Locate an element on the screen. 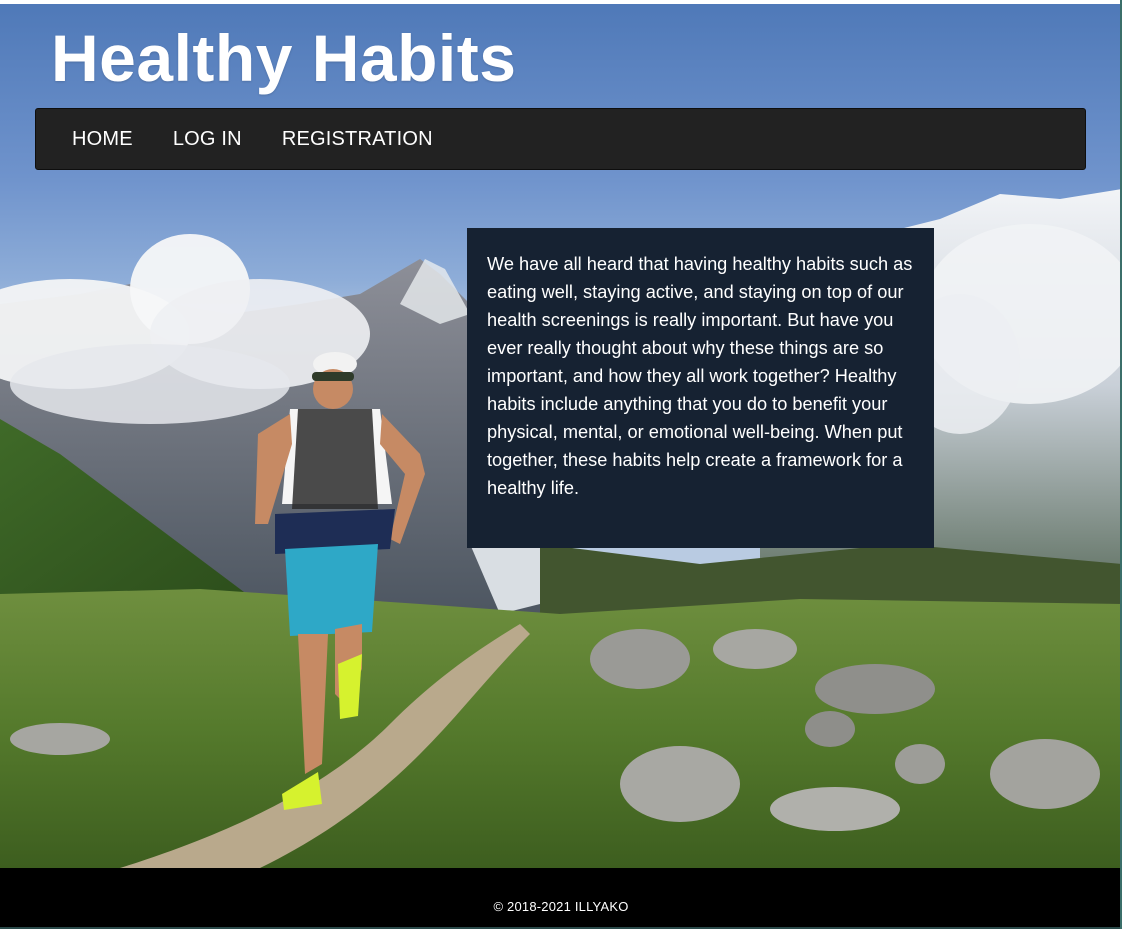 This screenshot has height=929, width=1122. nav-home-link: HOME is located at coordinates (102, 139).